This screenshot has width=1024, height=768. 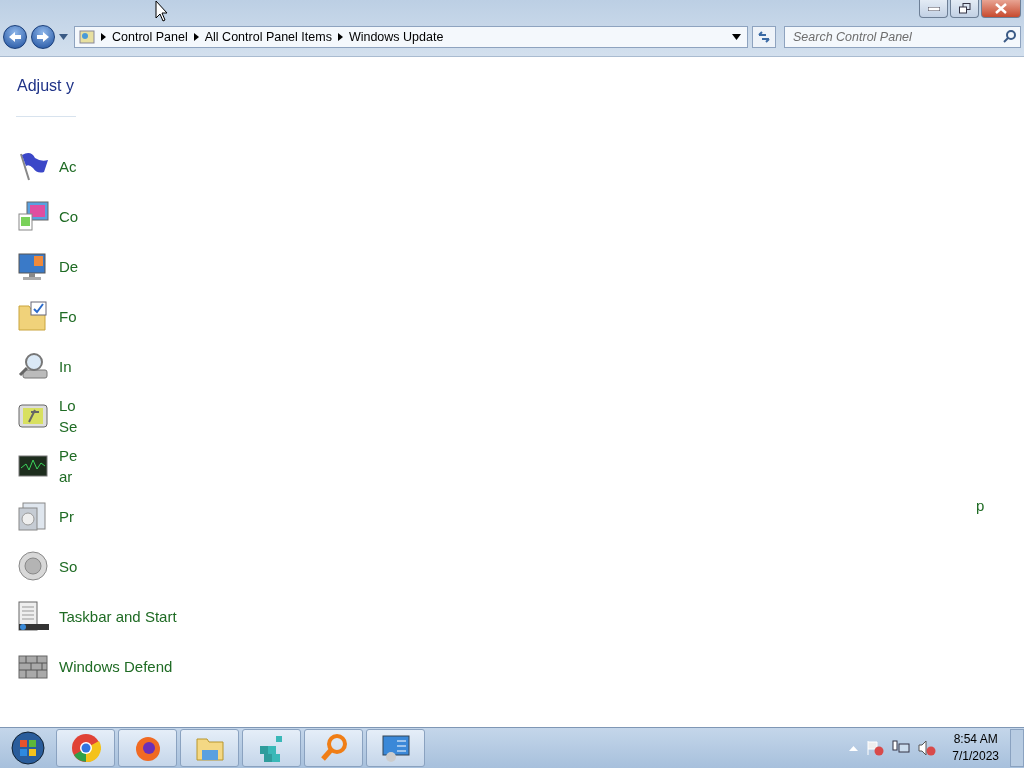 I want to click on left-arrow-icon, so click(x=15, y=37).